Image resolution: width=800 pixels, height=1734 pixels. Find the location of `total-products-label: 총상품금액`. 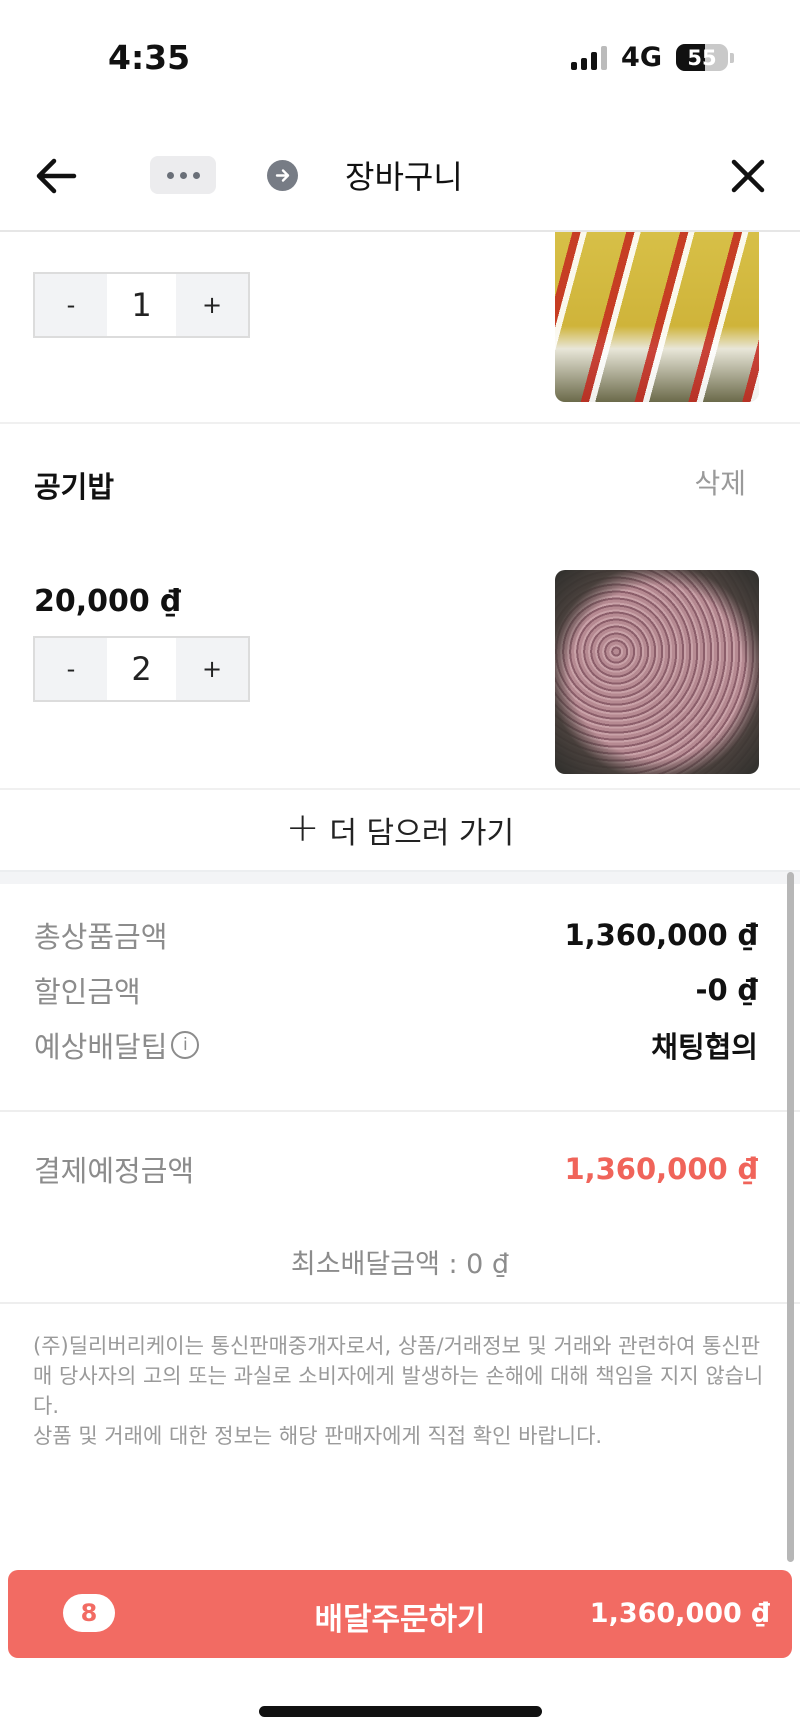

total-products-label: 총상품금액 is located at coordinates (101, 937).